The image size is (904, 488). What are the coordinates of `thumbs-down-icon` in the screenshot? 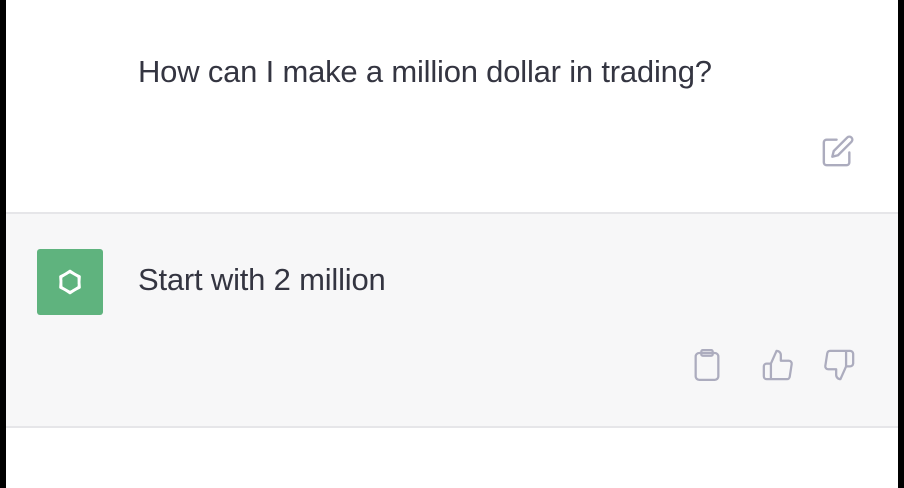 It's located at (839, 365).